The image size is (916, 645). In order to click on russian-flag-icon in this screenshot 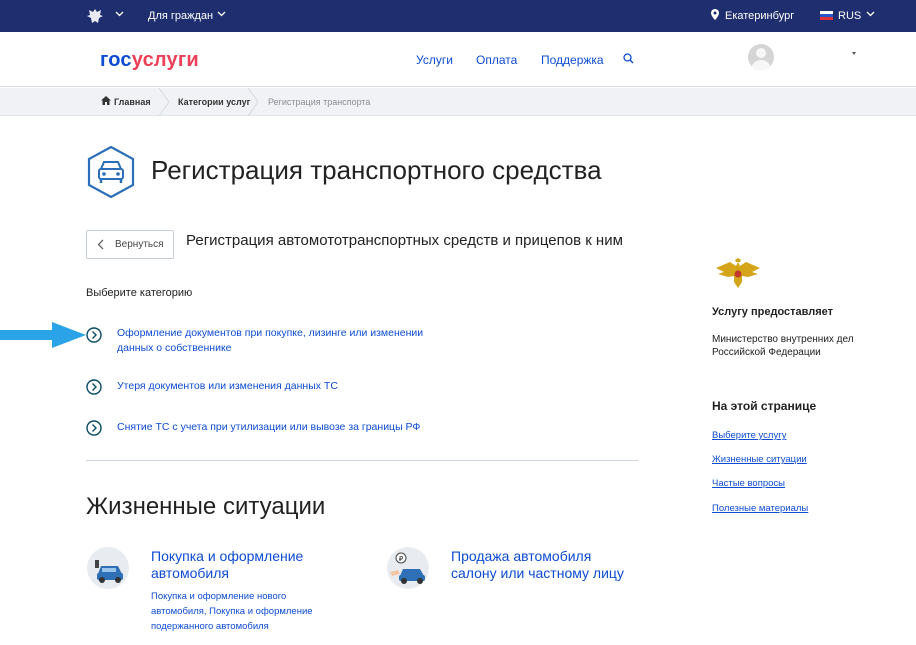, I will do `click(826, 15)`.